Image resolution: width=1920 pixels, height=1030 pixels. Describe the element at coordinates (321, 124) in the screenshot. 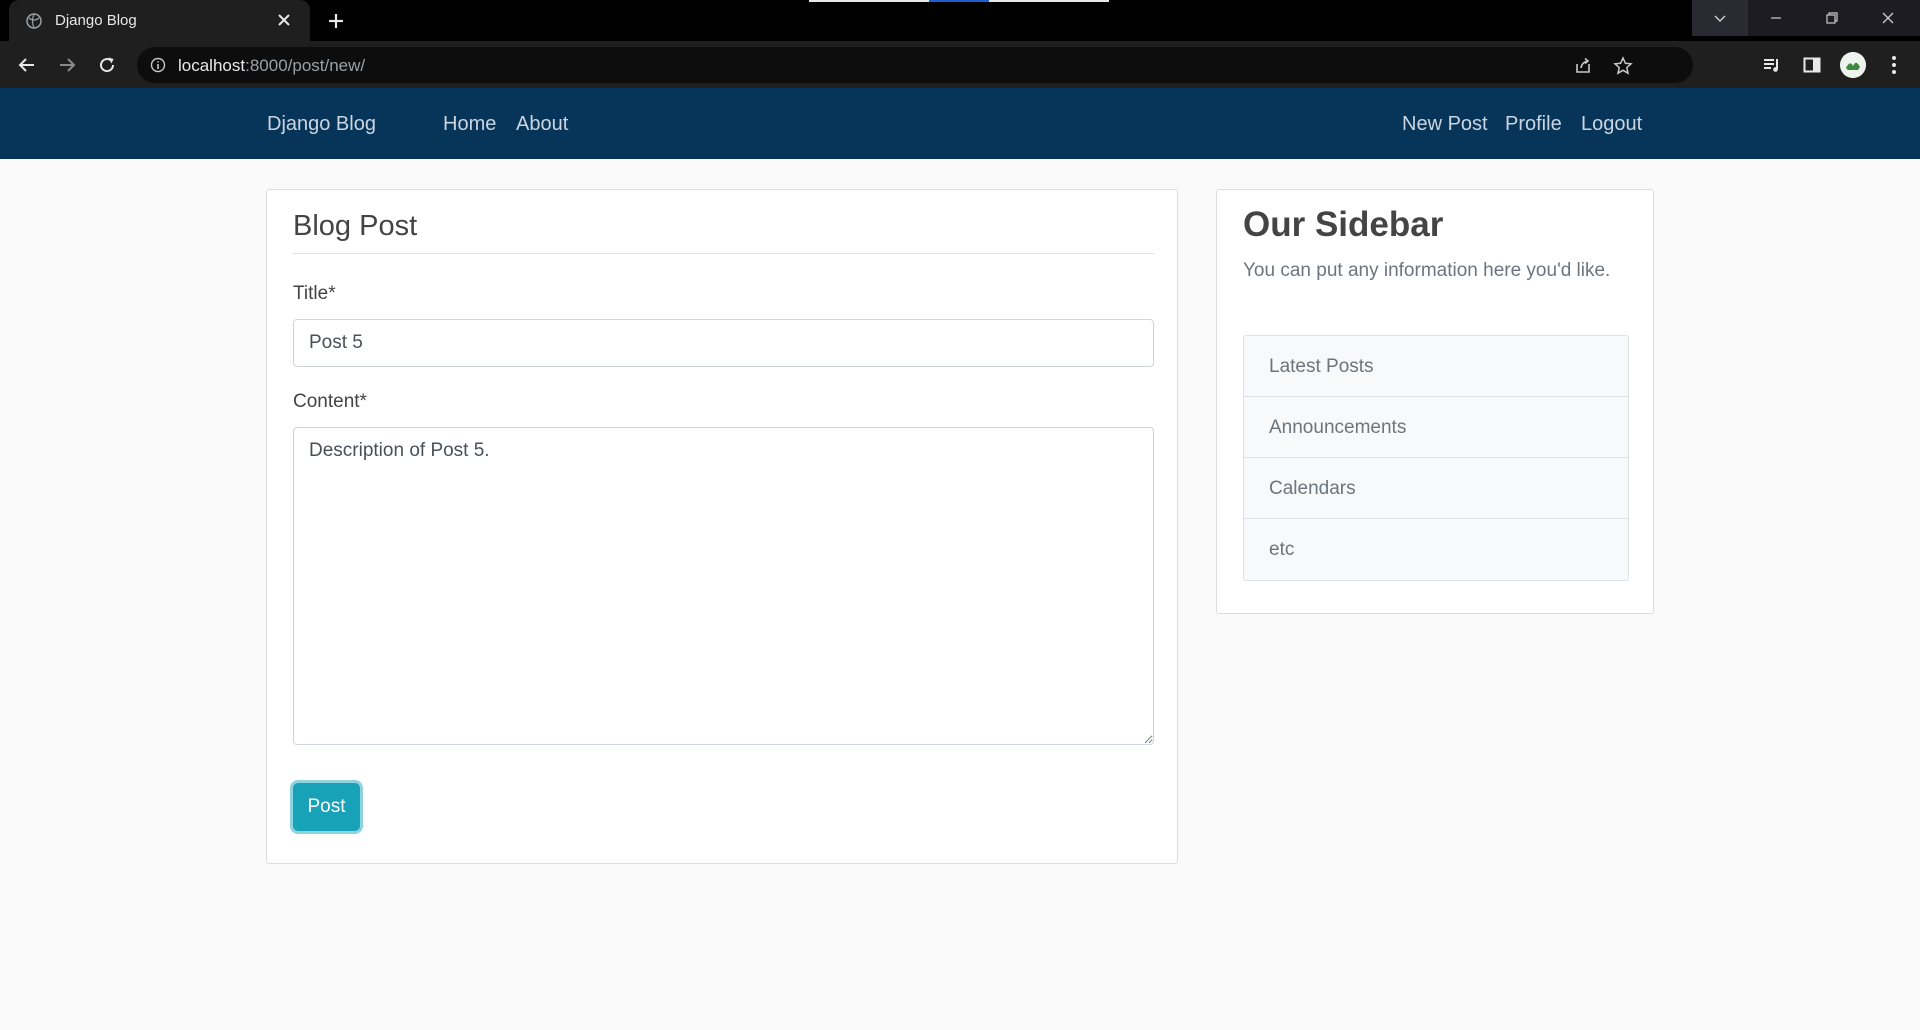

I see `brand-link: Django Blog` at that location.